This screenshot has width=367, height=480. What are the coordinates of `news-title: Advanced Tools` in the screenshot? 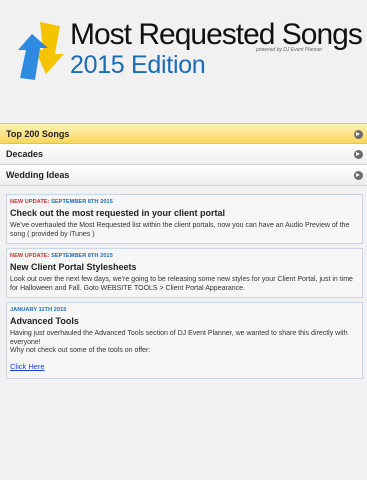 It's located at (44, 321).